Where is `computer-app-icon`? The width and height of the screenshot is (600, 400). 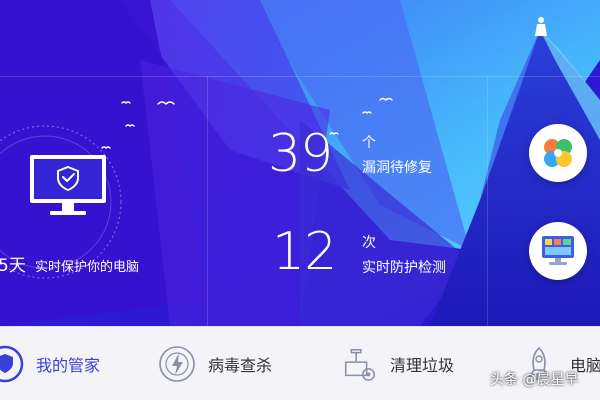 computer-app-icon is located at coordinates (558, 250).